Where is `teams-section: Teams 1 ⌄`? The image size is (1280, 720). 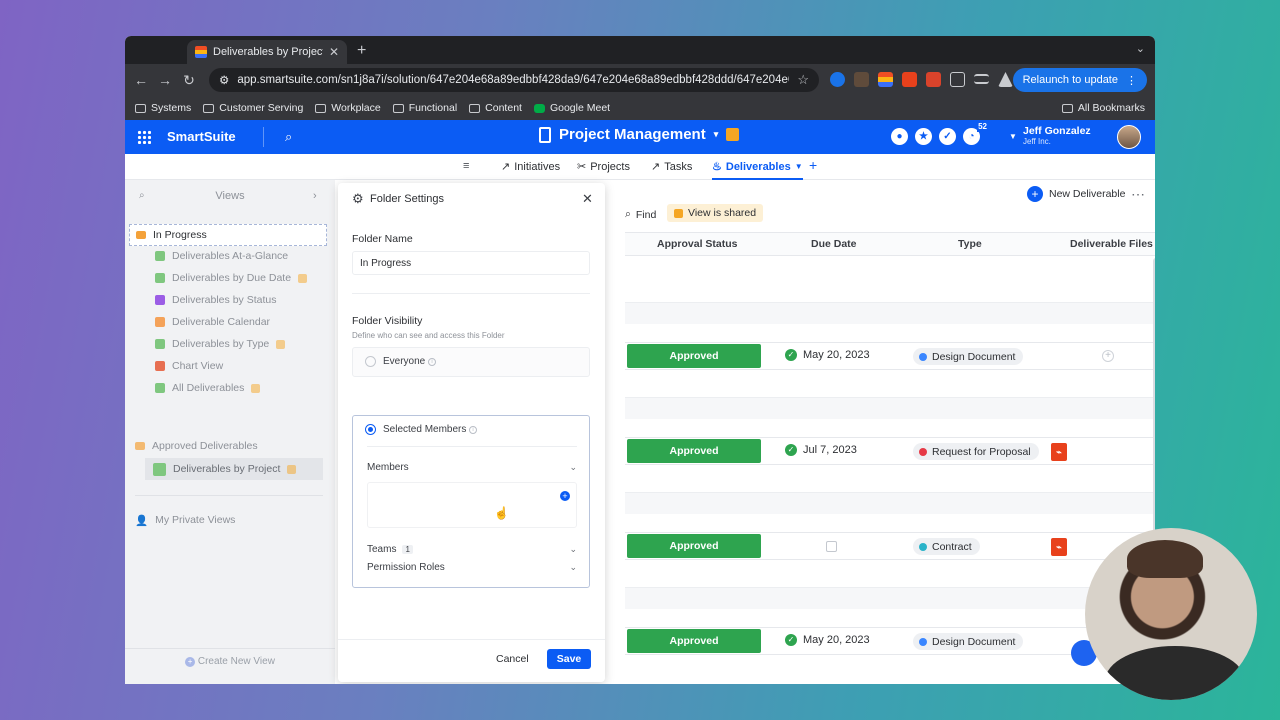 teams-section: Teams 1 ⌄ is located at coordinates (472, 549).